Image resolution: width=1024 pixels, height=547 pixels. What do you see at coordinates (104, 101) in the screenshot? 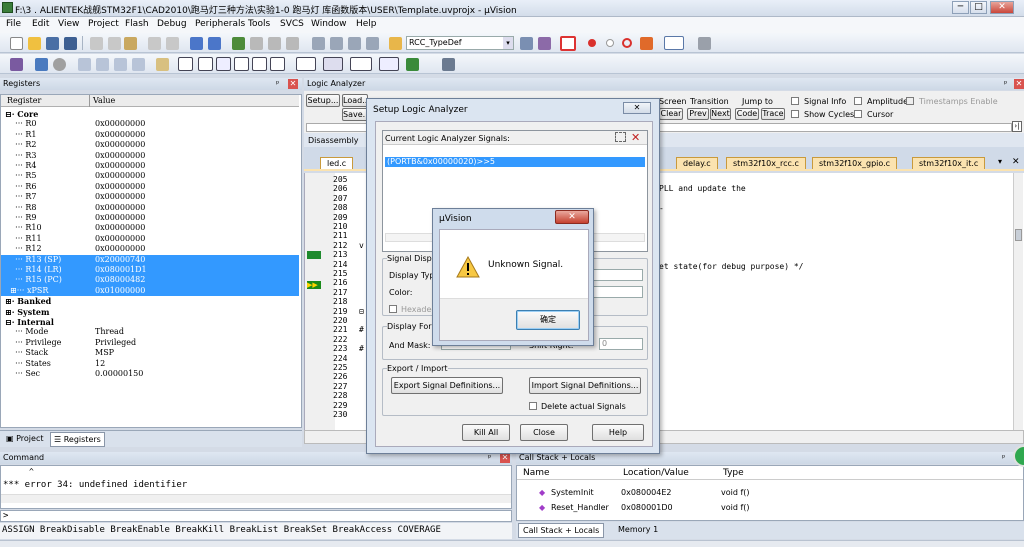
I see `col-value: Value` at bounding box center [104, 101].